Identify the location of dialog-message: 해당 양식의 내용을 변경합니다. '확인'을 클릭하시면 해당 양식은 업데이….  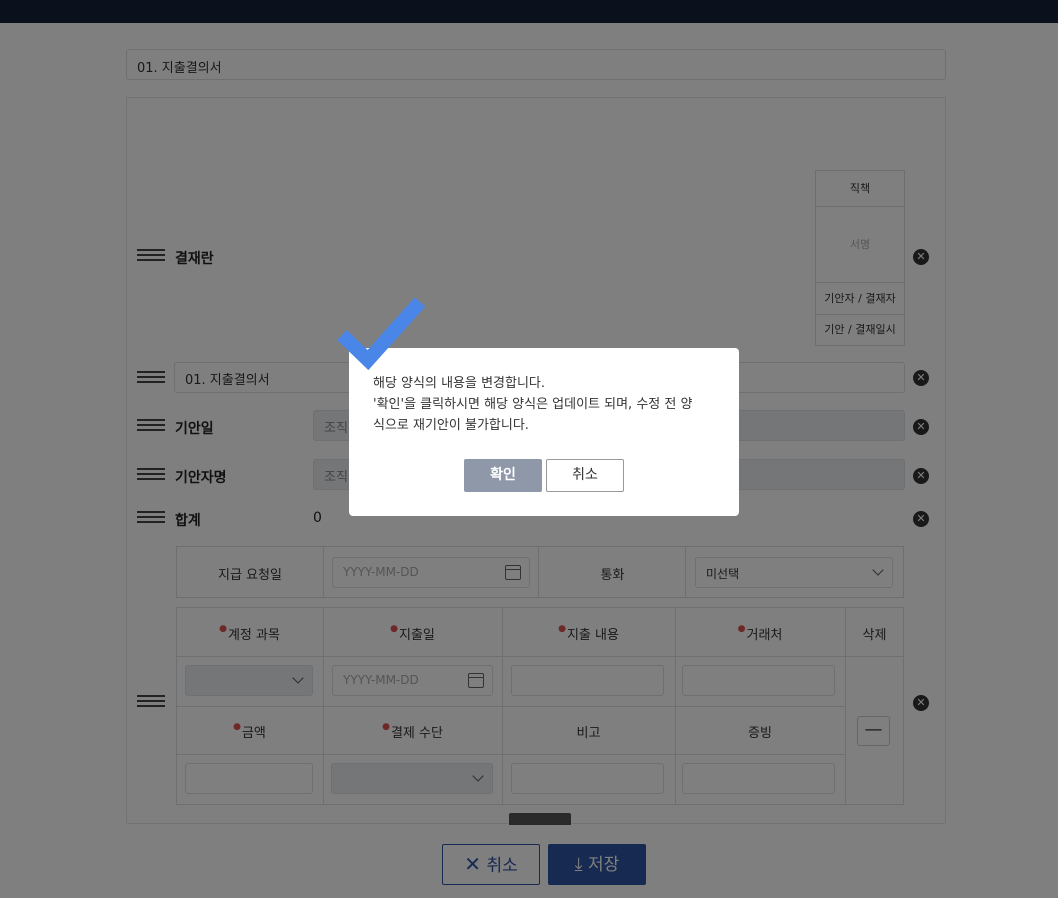
(548, 404).